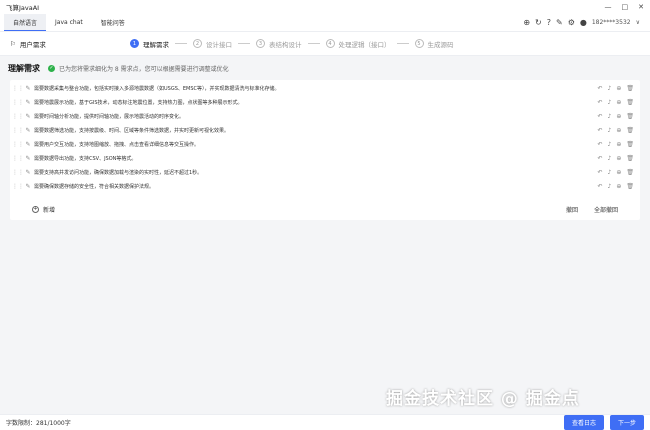  I want to click on step-label: 处理逻辑（接口）, so click(364, 44).